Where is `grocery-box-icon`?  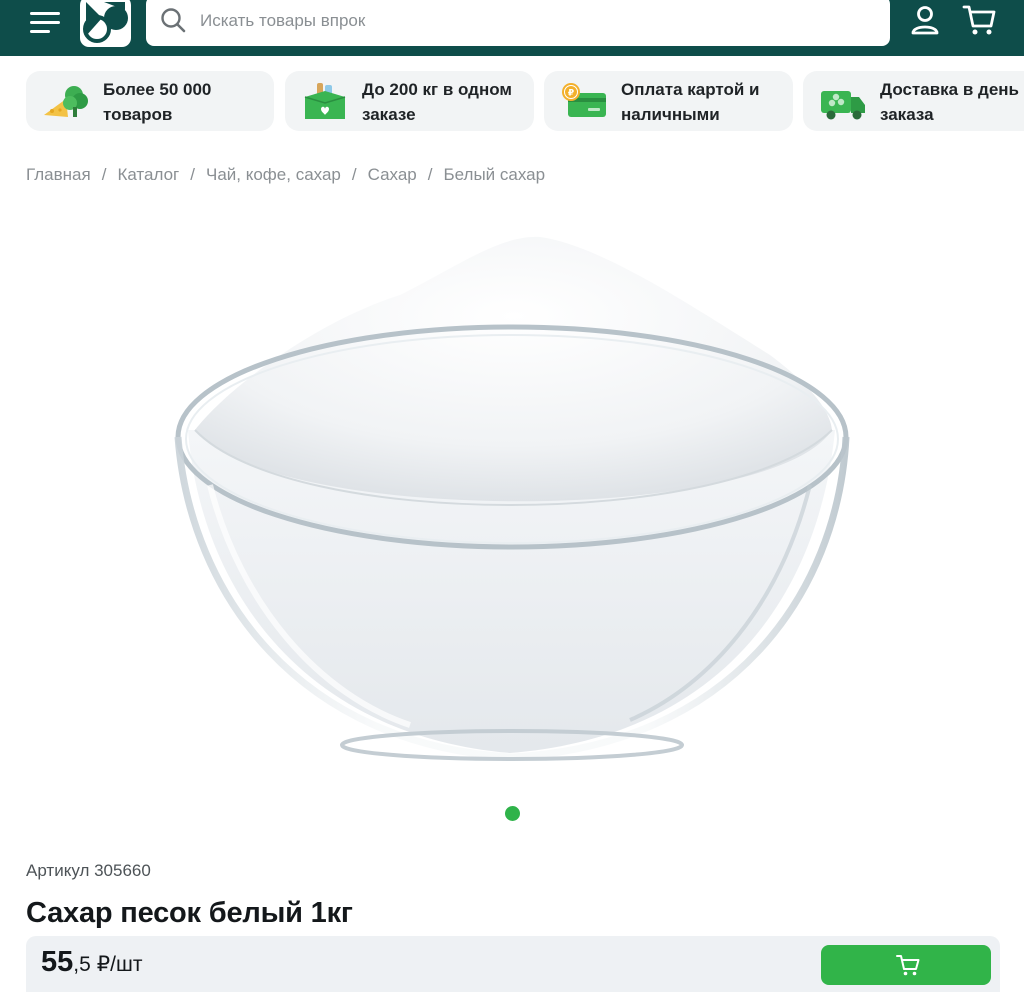 grocery-box-icon is located at coordinates (325, 101).